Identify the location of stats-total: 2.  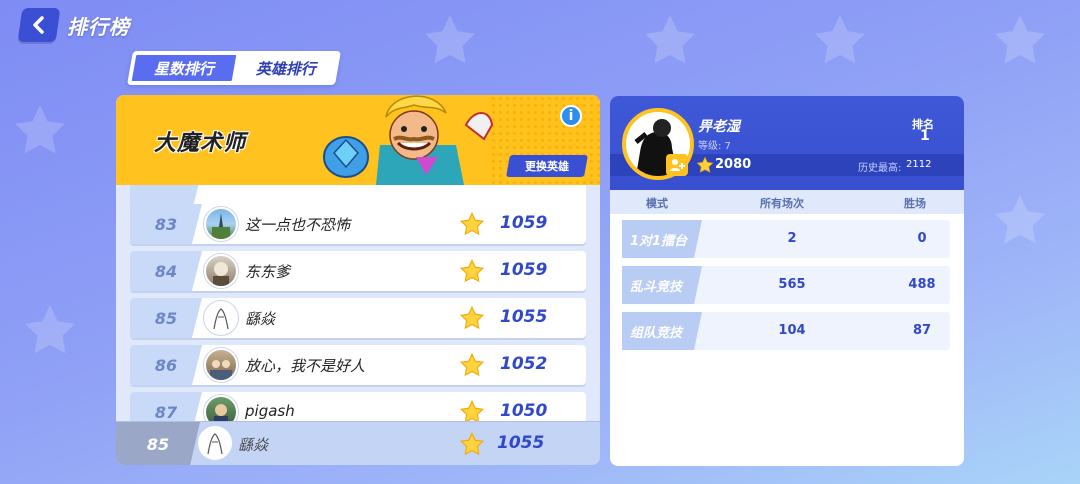
(792, 238).